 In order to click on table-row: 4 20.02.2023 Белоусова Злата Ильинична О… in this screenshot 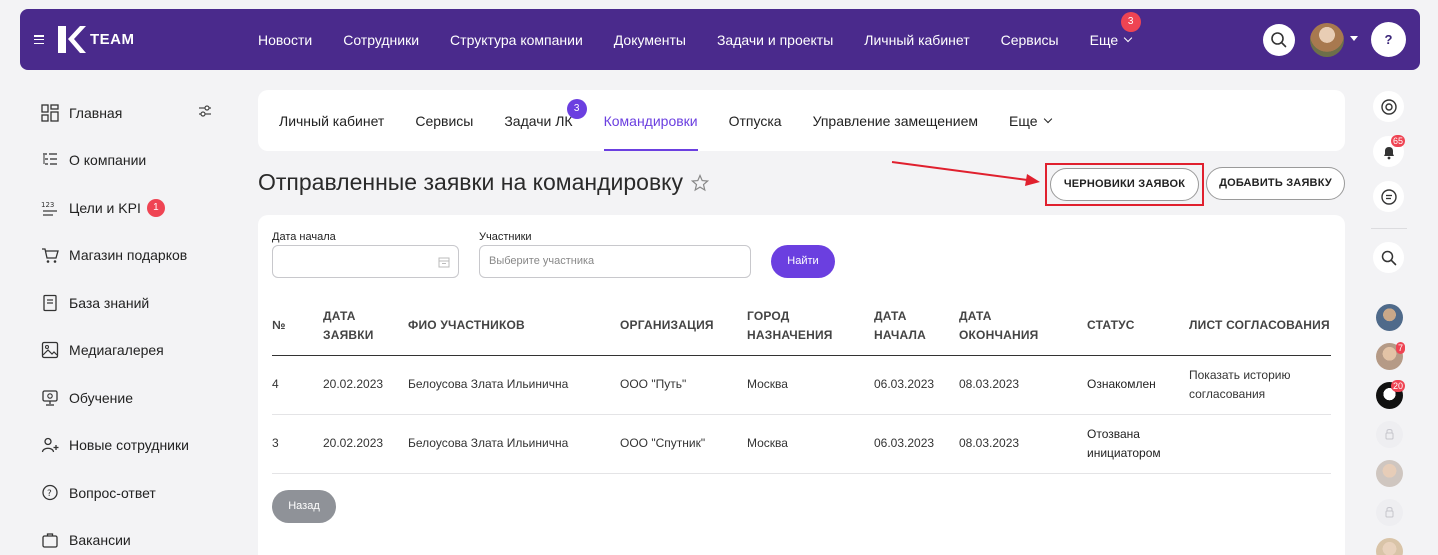, I will do `click(801, 385)`.